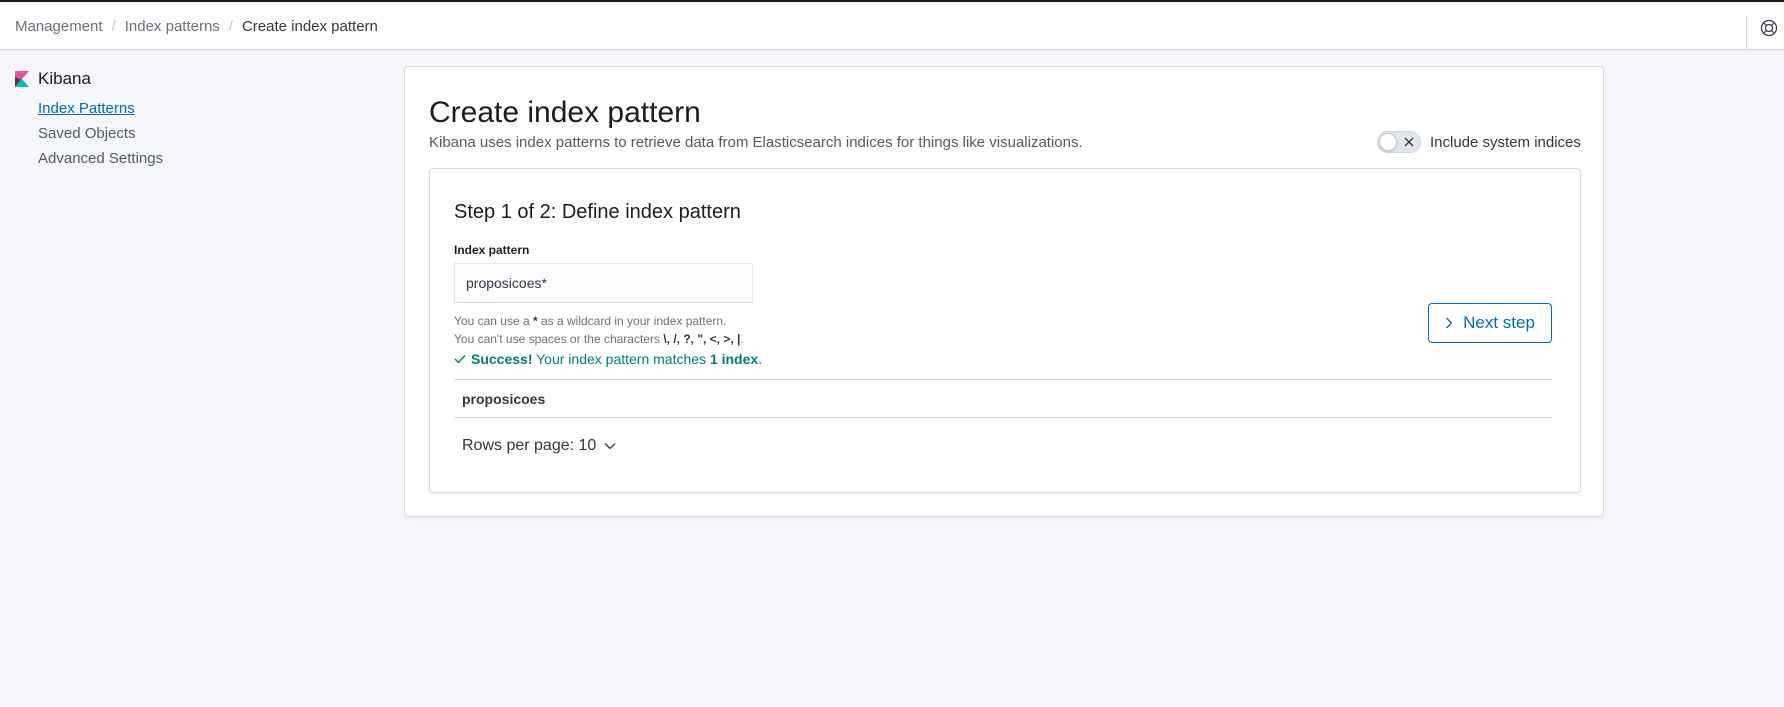 This screenshot has width=1784, height=707. What do you see at coordinates (621, 359) in the screenshot?
I see `success-text: Your index pattern matches` at bounding box center [621, 359].